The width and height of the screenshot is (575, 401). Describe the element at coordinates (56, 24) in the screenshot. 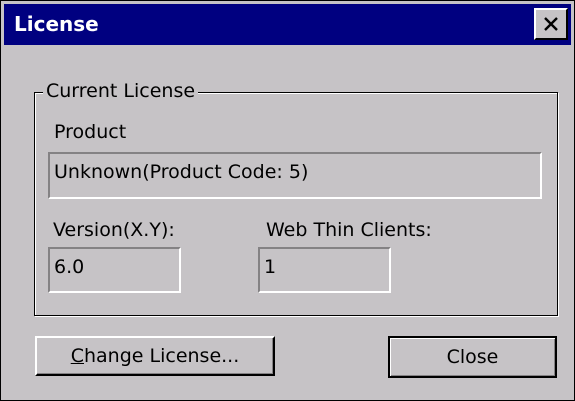

I see `dialog-title: License` at that location.